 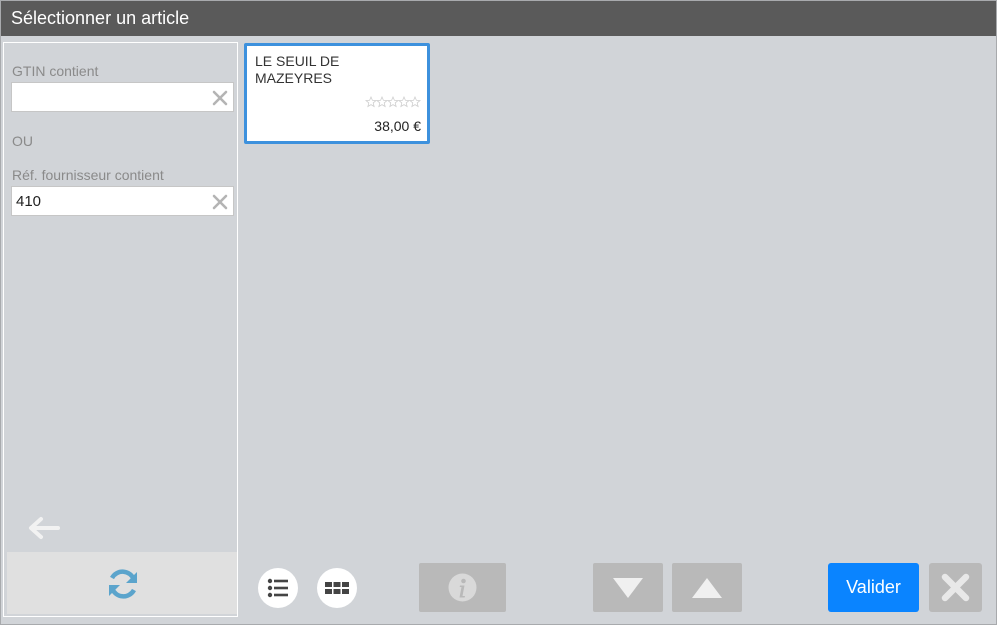 I want to click on article-card: LE SEUIL DE MAZEYRES 38,00 €, so click(x=337, y=93).